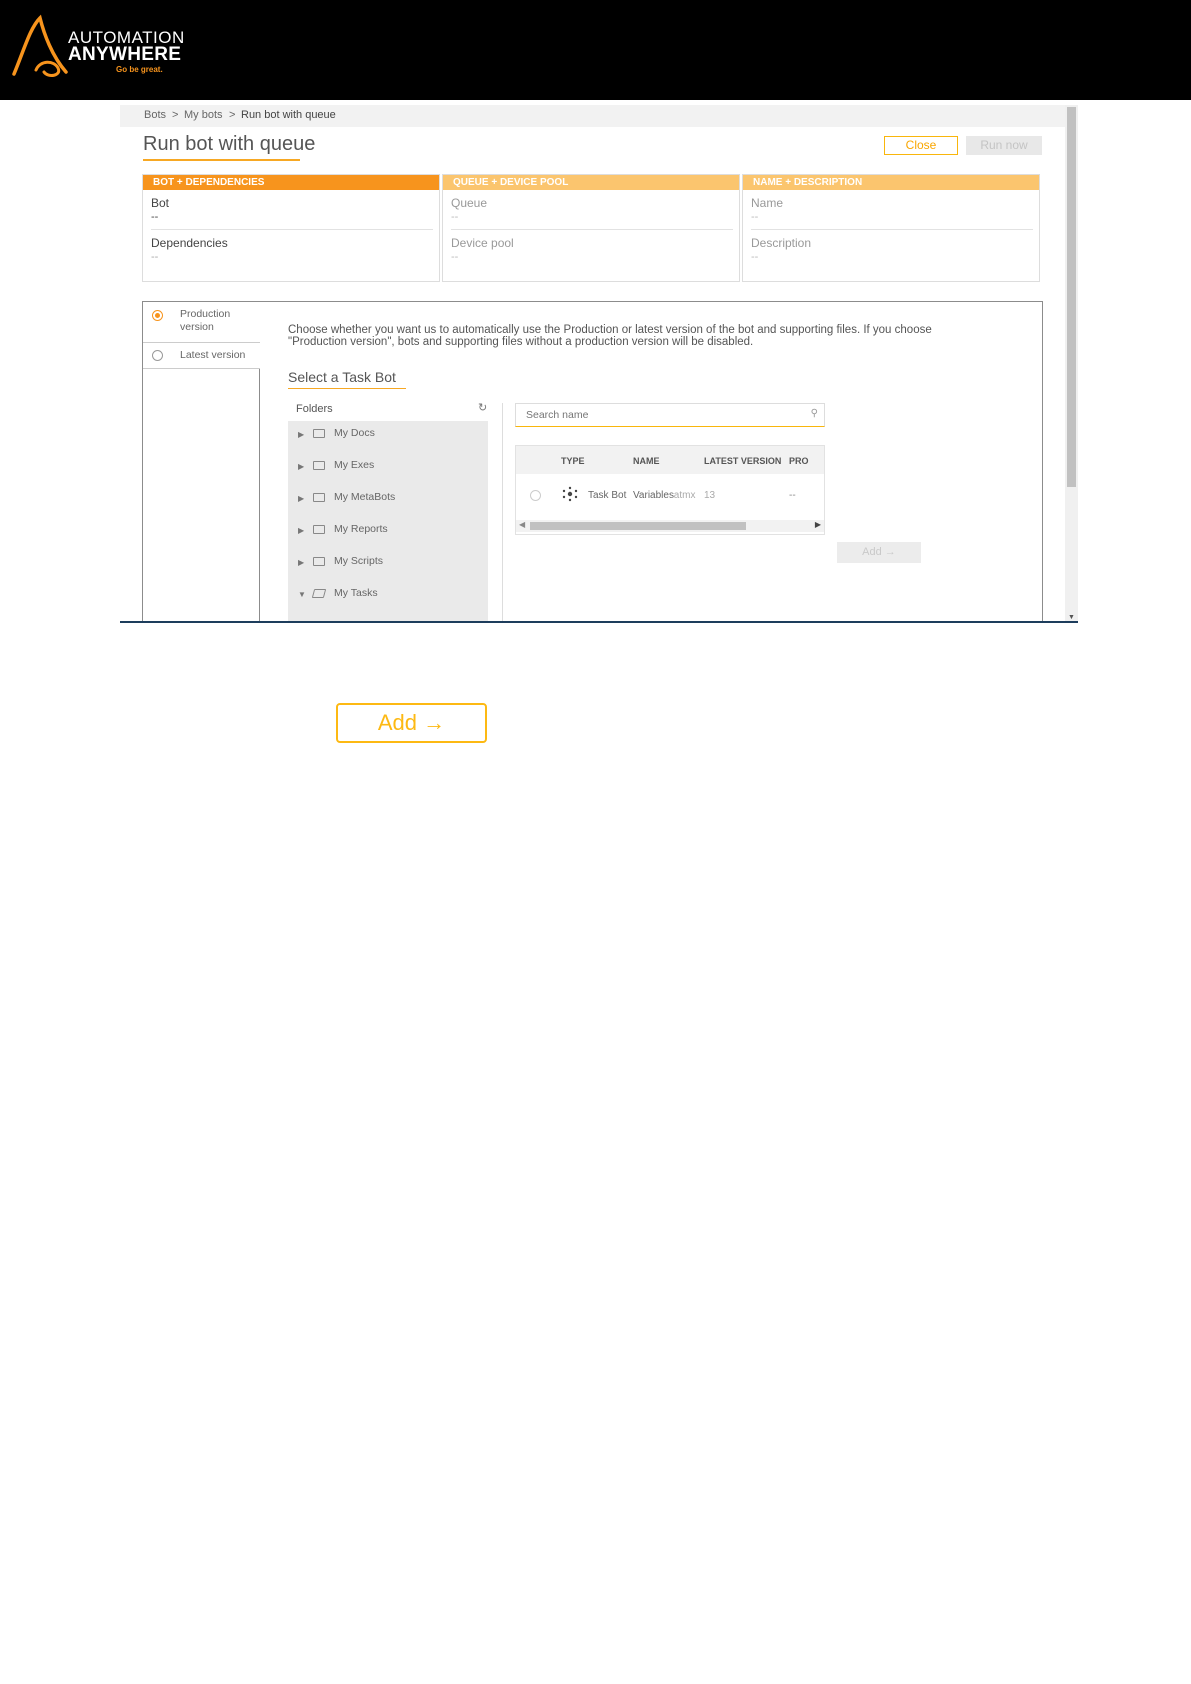 The image size is (1191, 1684). Describe the element at coordinates (155, 217) in the screenshot. I see `bot-value: --` at that location.